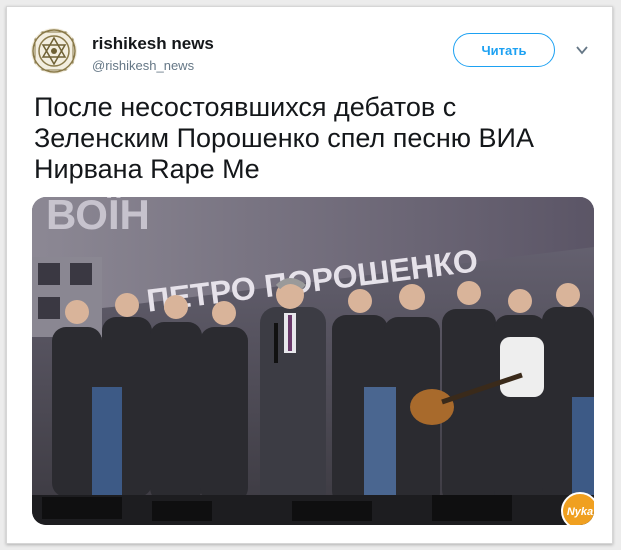 Image resolution: width=621 pixels, height=550 pixels. I want to click on display-name: rishikesh news, so click(153, 44).